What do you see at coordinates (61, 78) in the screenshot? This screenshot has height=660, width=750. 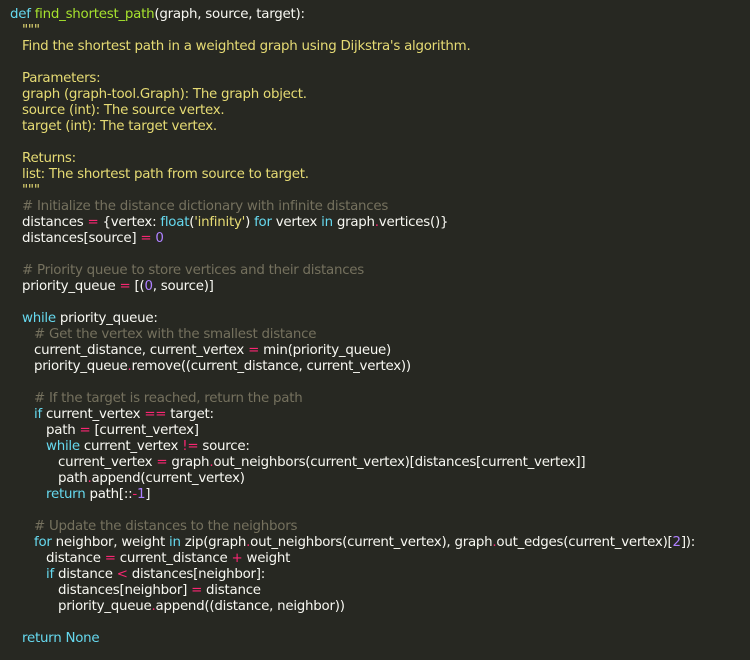 I see `docstring: Parameters:` at bounding box center [61, 78].